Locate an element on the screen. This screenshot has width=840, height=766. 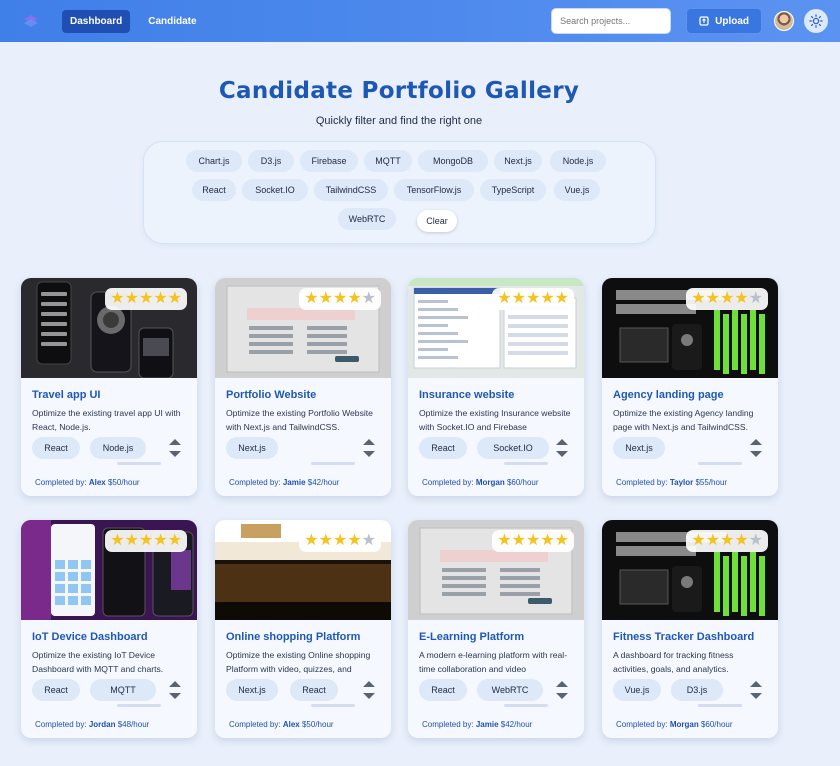
nav-link-dashboard: Dashboard is located at coordinates (96, 21).